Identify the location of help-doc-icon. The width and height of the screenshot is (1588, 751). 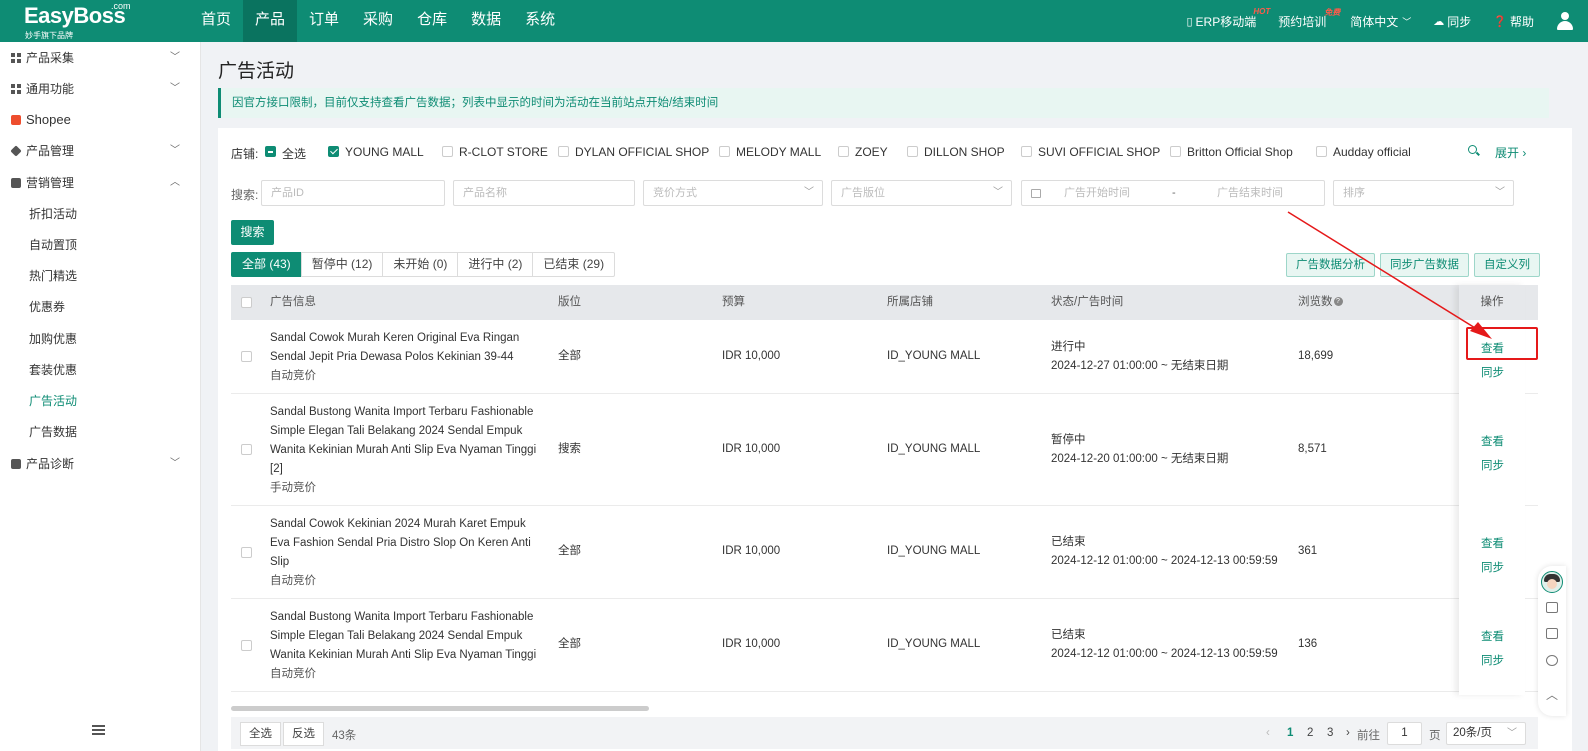
(1552, 607).